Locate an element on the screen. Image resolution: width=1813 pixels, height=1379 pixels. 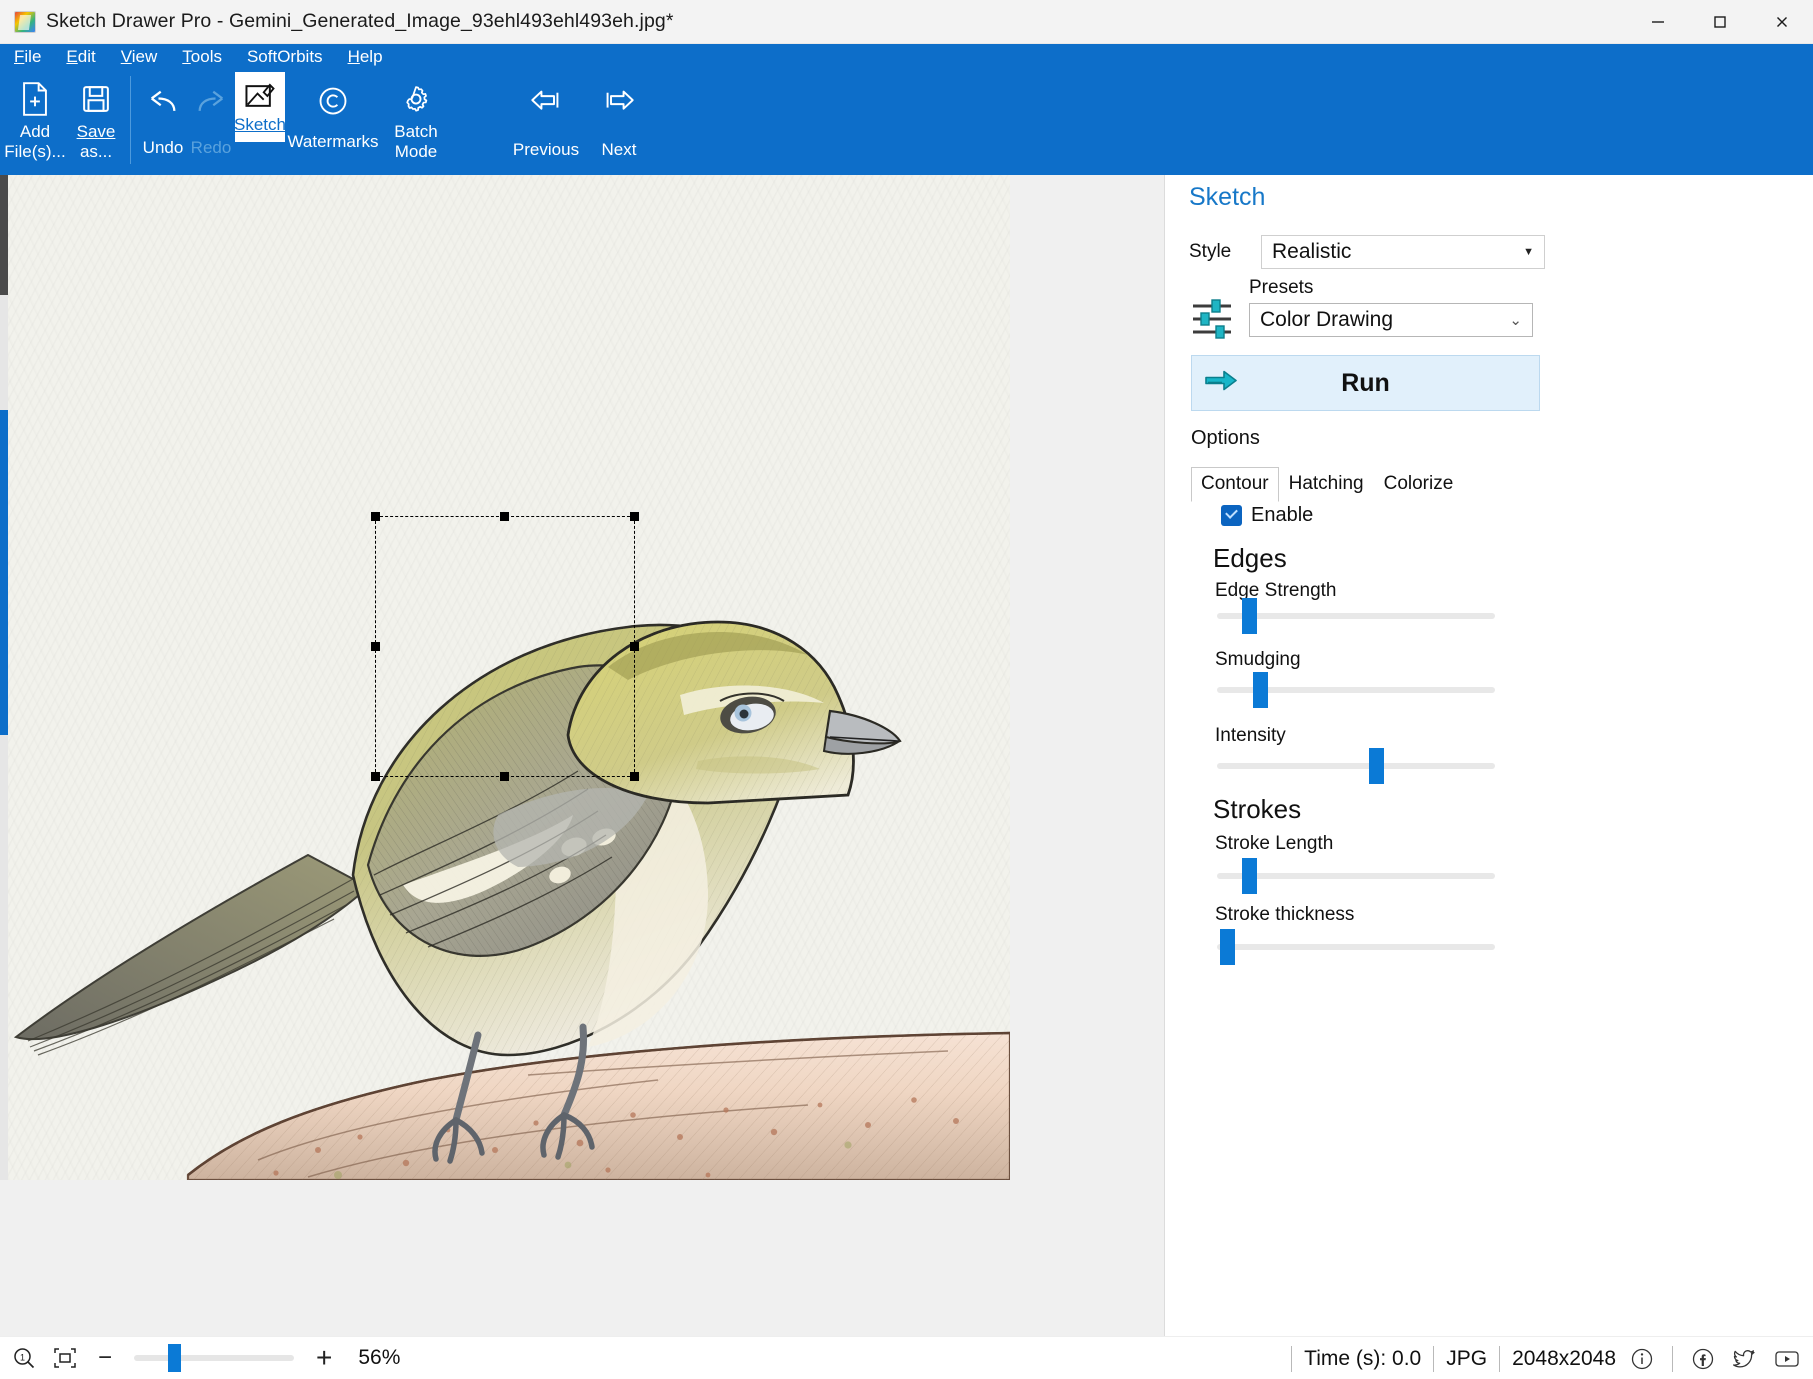
zoom-percent-value: 56% is located at coordinates (379, 1357).